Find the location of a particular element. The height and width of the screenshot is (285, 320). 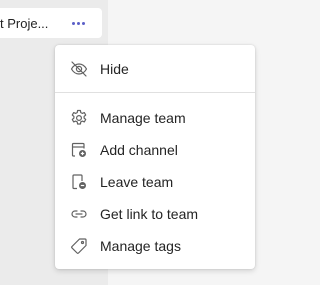

menu-item-manage-tags: Manage tags is located at coordinates (155, 246).